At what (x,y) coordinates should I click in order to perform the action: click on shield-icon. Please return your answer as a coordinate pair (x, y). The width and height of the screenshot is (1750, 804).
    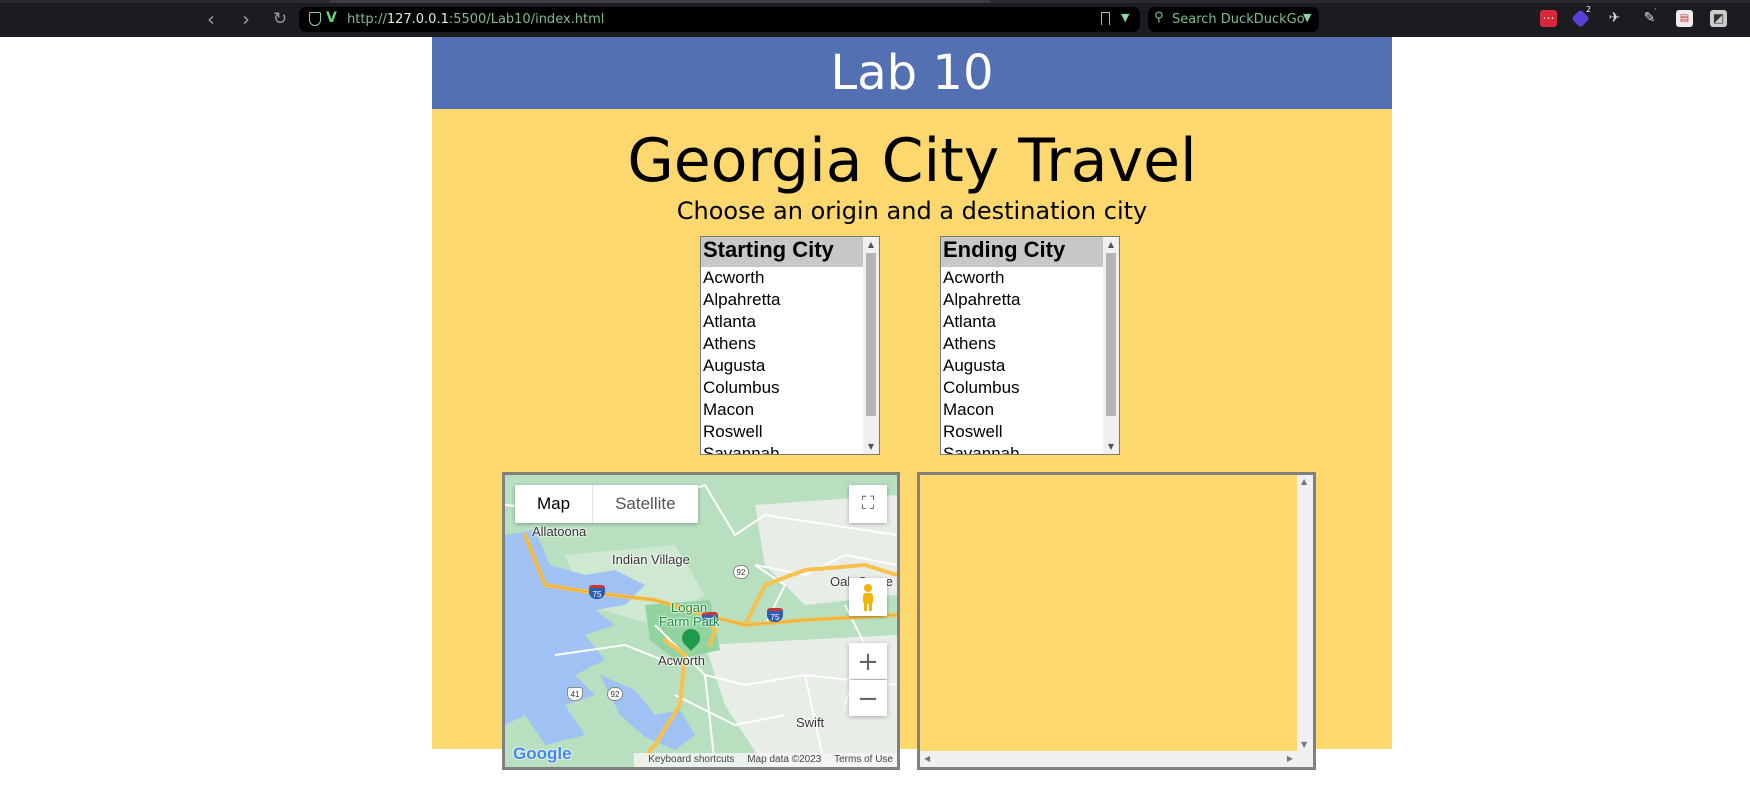
    Looking at the image, I should click on (315, 19).